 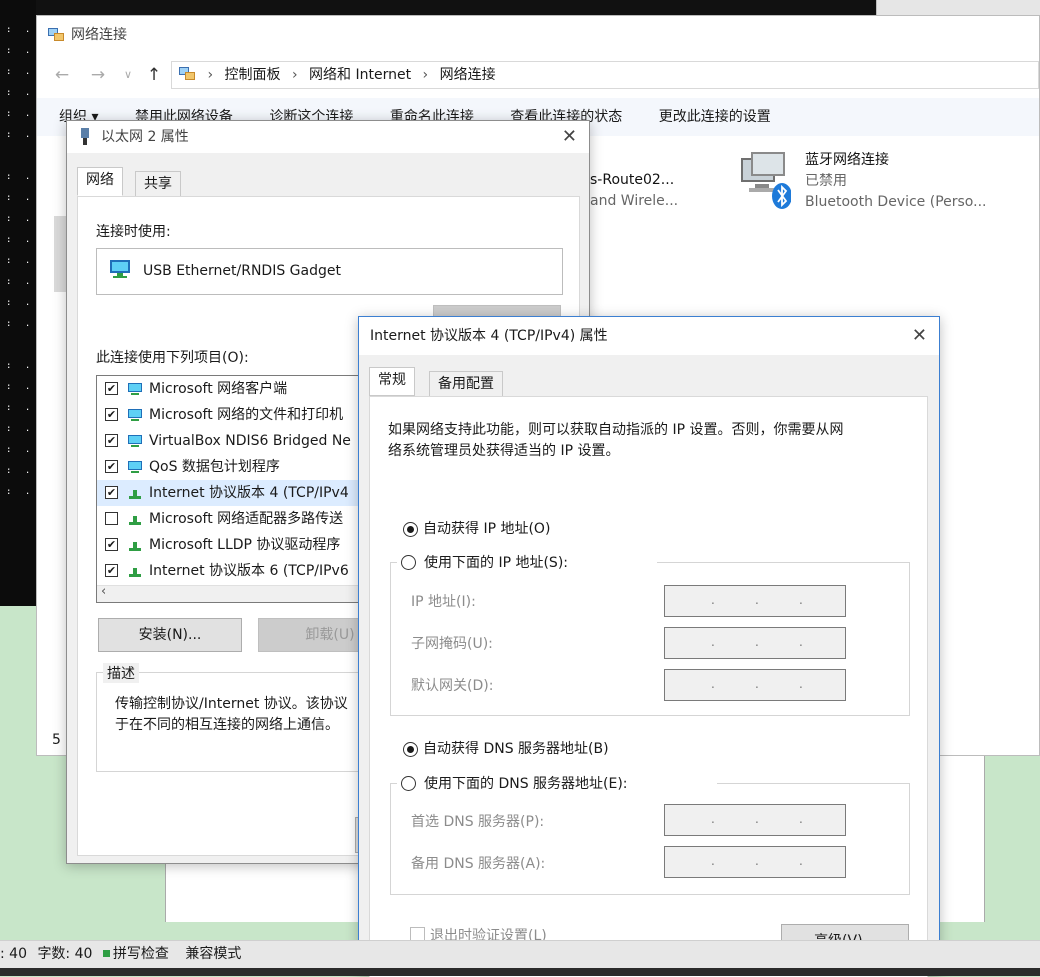 I want to click on tab-sharing: 共享, so click(x=158, y=184).